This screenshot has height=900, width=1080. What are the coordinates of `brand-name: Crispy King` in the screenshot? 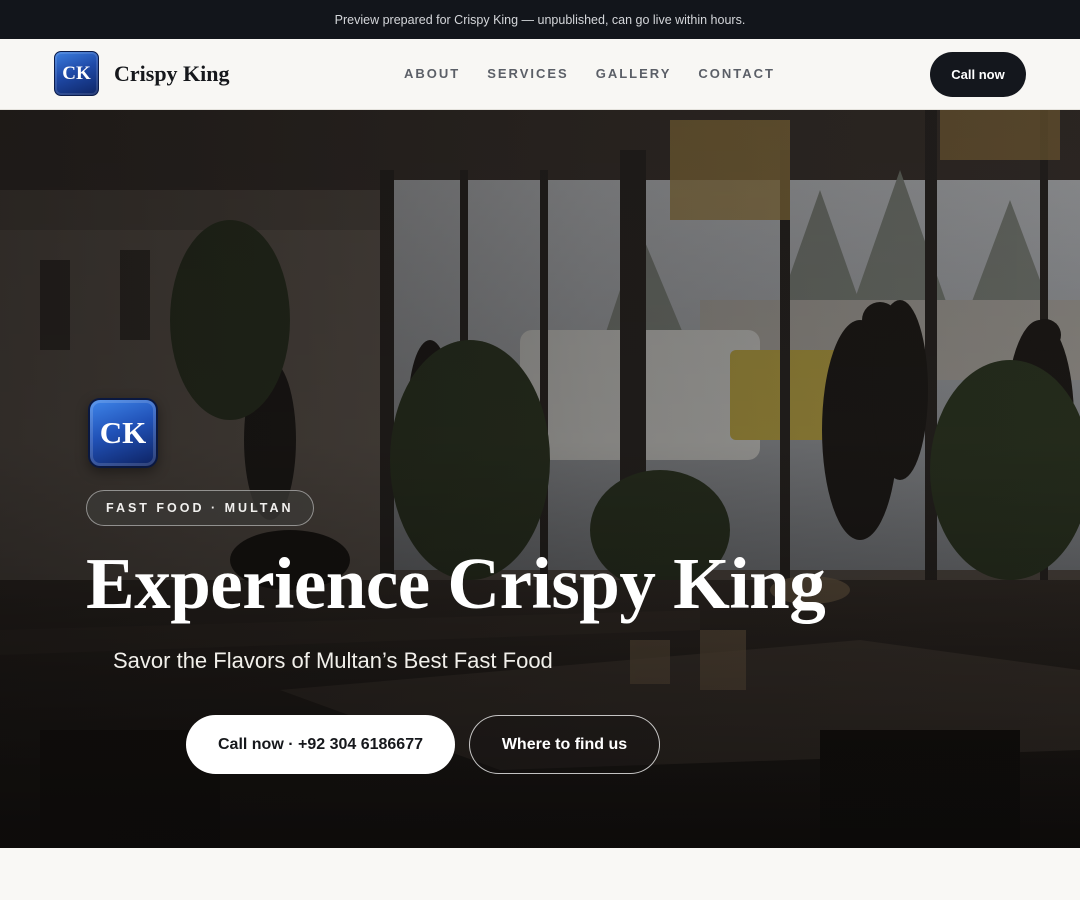 It's located at (172, 74).